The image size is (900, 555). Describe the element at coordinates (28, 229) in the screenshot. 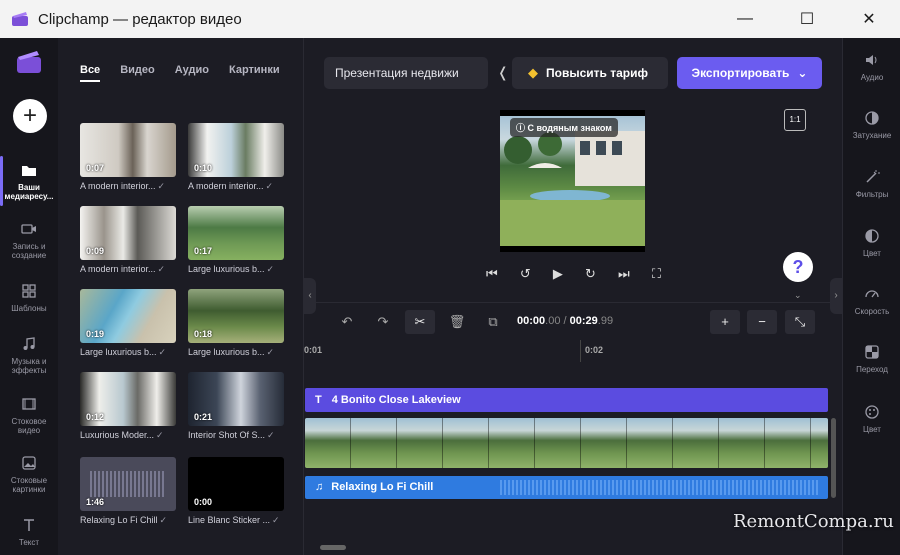

I see `camera-icon` at that location.